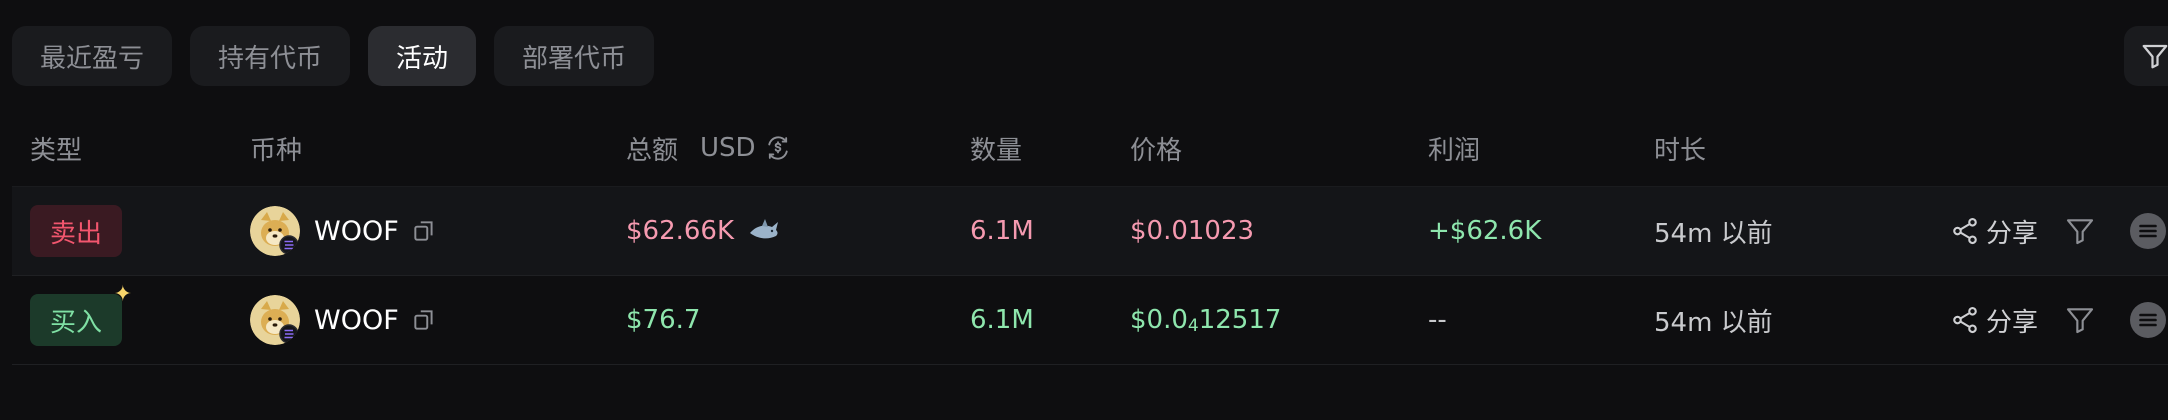 The height and width of the screenshot is (420, 2168). Describe the element at coordinates (1485, 231) in the screenshot. I see `profit-cell: +$62.6K` at that location.